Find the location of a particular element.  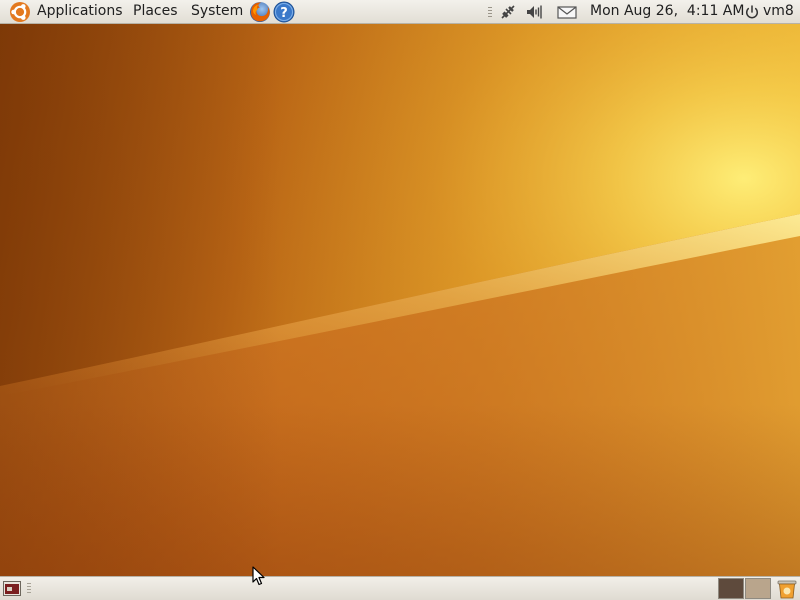

show-desktop-icon is located at coordinates (12, 588).